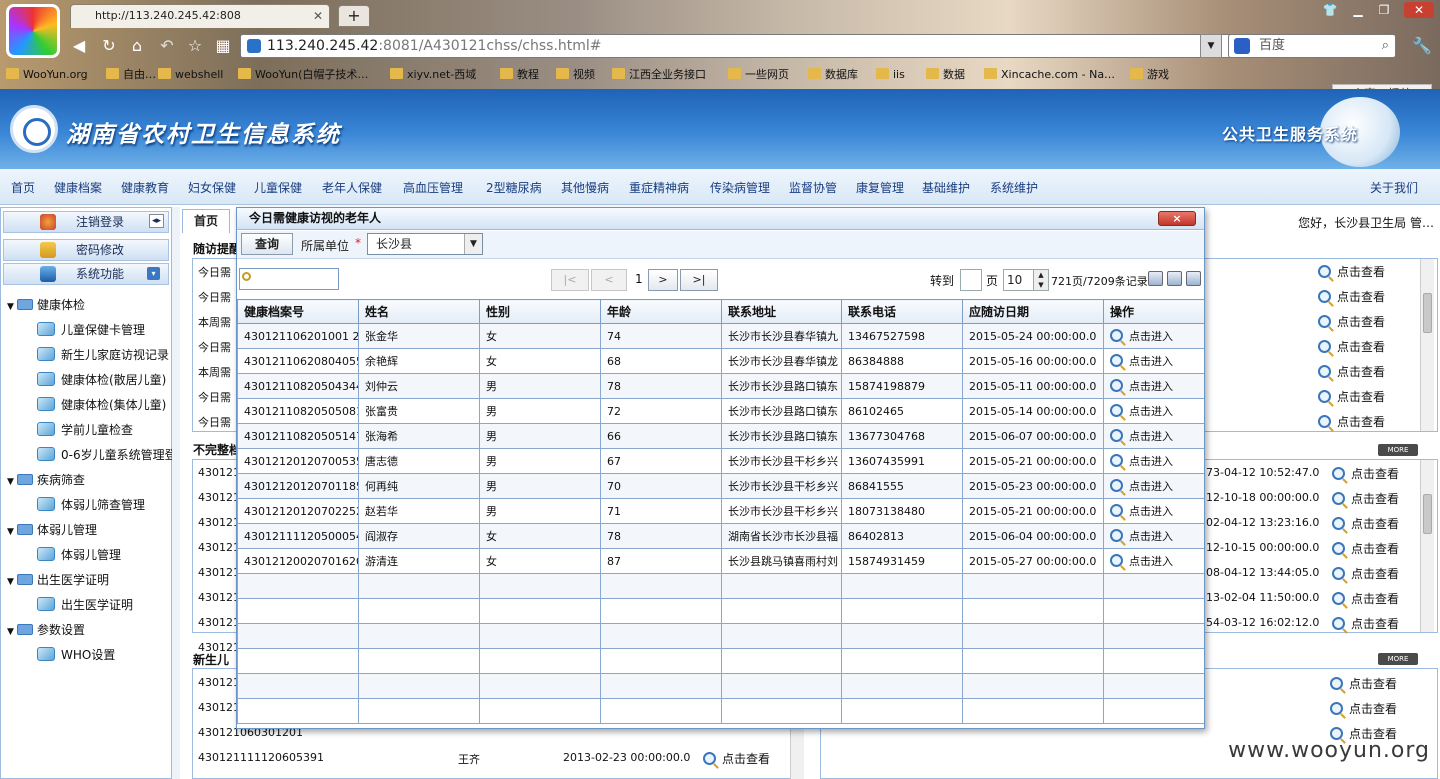  I want to click on about-us-link: 关于我们, so click(1394, 187).